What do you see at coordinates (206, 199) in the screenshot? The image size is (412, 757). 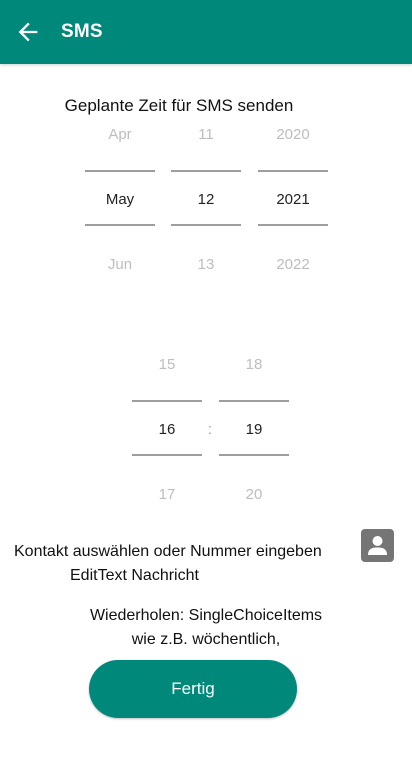 I see `day-selected: 12` at bounding box center [206, 199].